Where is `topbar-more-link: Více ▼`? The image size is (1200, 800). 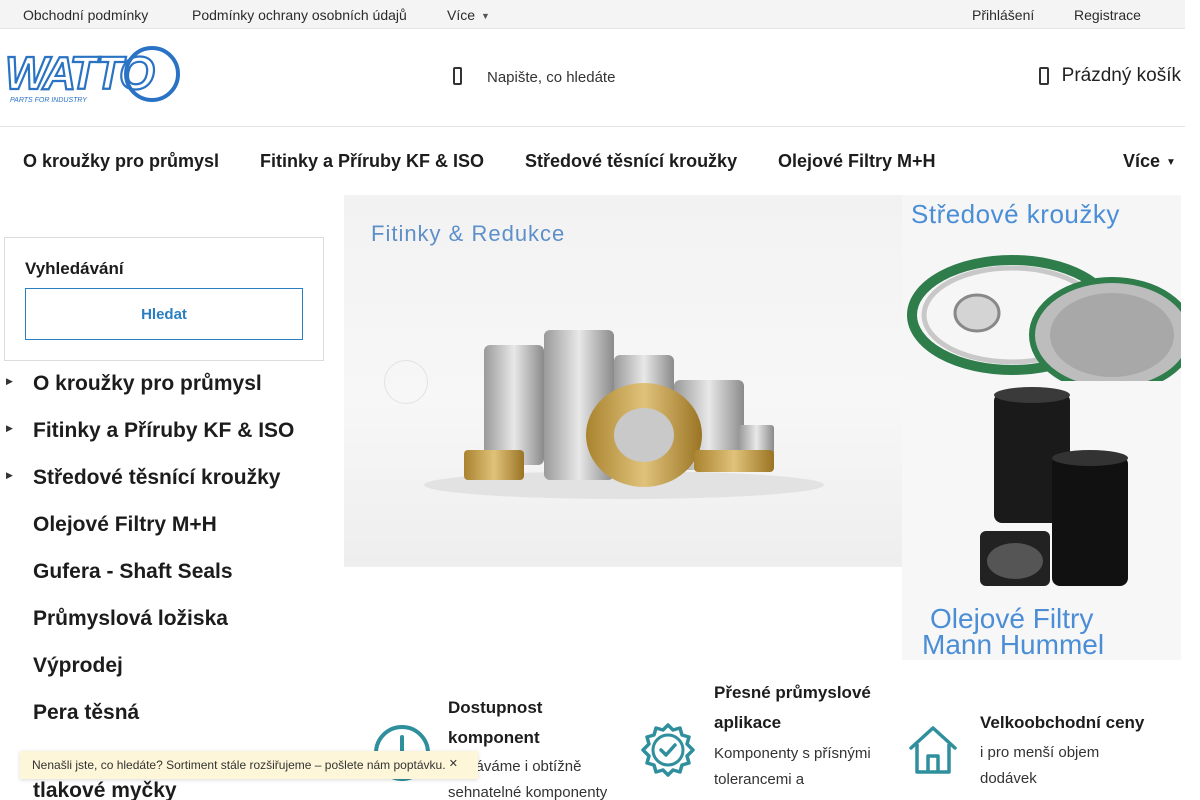 topbar-more-link: Více ▼ is located at coordinates (468, 15).